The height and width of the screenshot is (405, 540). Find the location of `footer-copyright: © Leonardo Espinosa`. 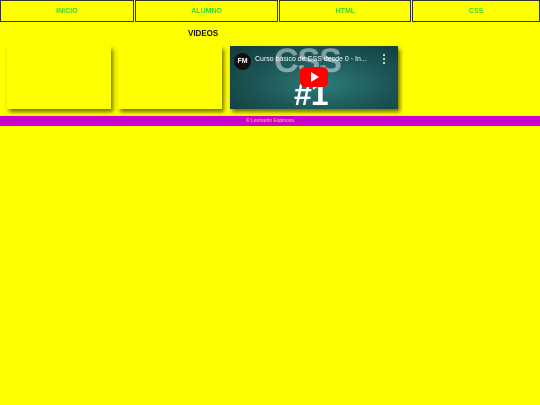

footer-copyright: © Leonardo Espinosa is located at coordinates (270, 121).